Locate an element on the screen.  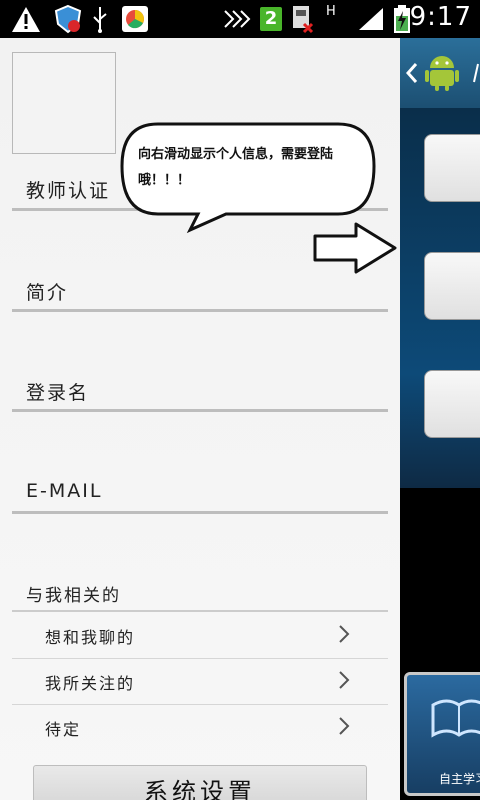
sim-off-icon is located at coordinates (302, 19).